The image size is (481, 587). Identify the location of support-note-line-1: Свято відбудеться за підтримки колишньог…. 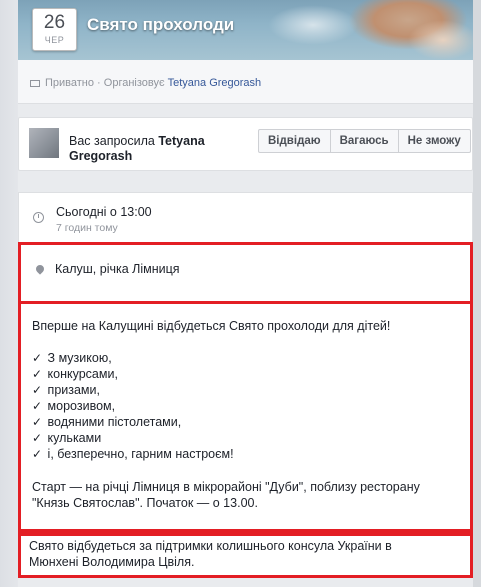
(210, 546).